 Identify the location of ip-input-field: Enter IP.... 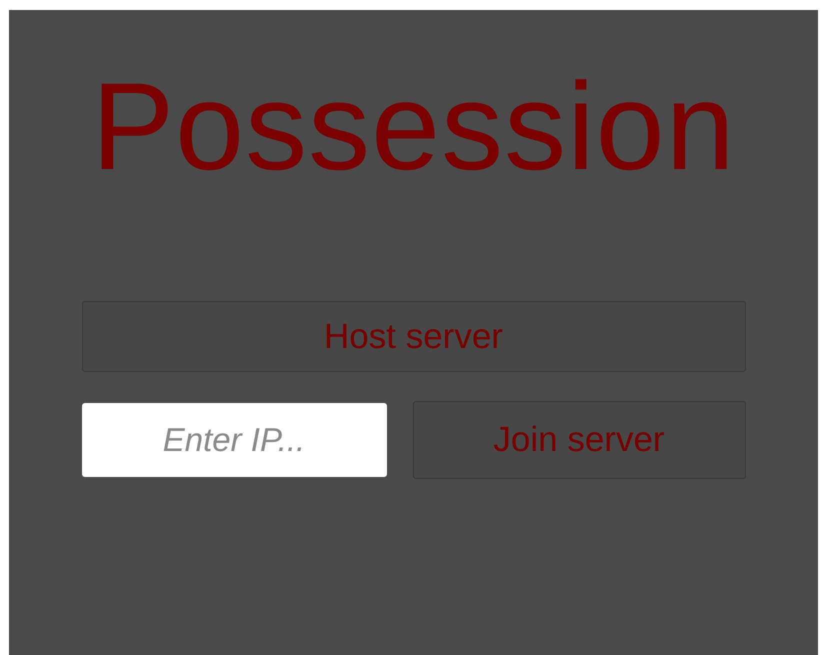
(234, 440).